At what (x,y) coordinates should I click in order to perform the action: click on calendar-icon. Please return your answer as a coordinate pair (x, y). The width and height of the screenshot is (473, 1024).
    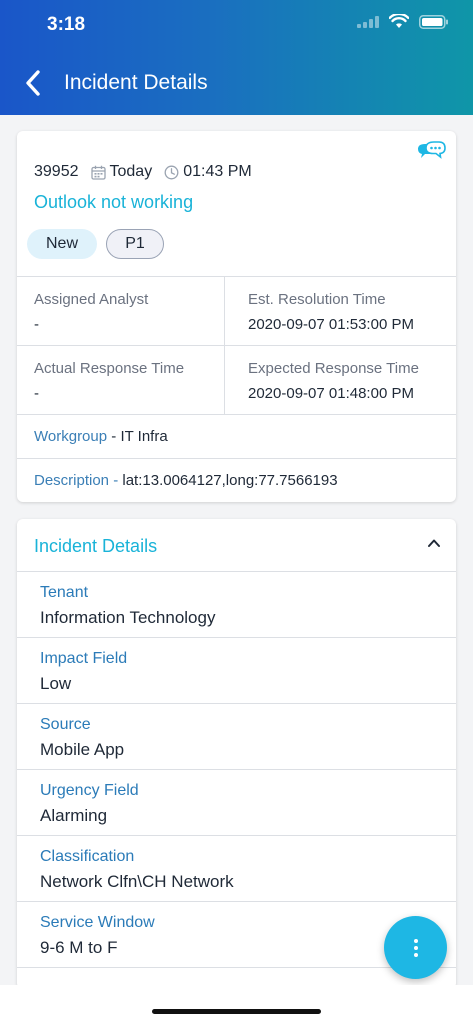
    Looking at the image, I should click on (98, 172).